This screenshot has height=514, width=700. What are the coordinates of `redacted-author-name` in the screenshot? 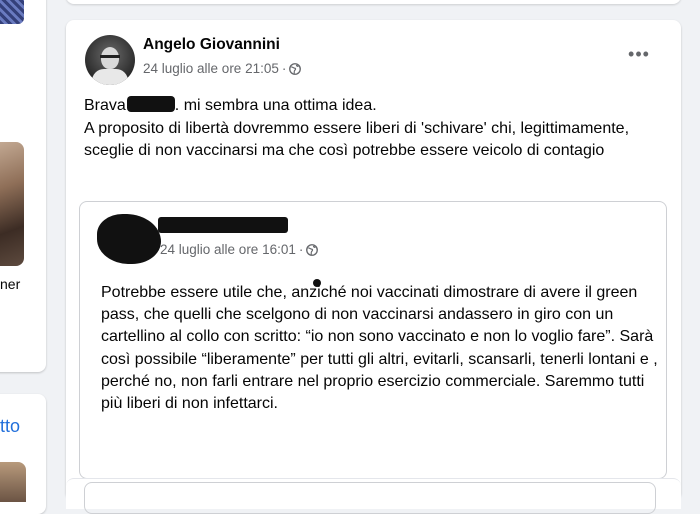 It's located at (223, 225).